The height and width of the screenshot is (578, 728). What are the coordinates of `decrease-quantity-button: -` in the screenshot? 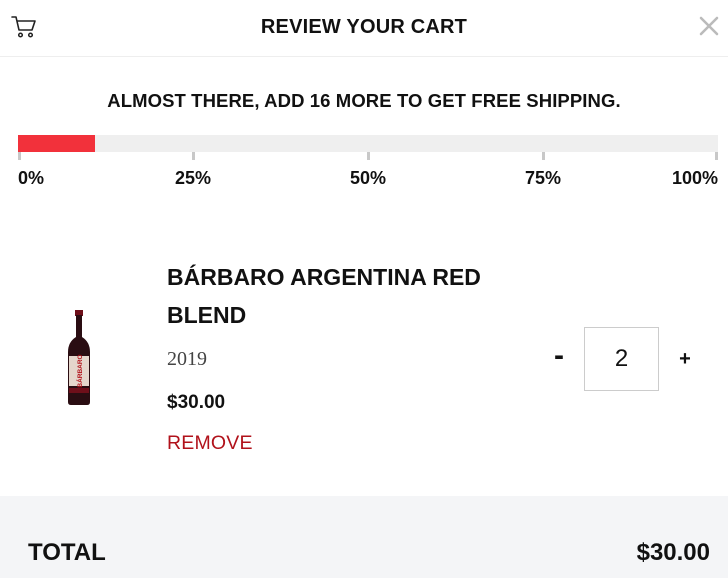 It's located at (559, 356).